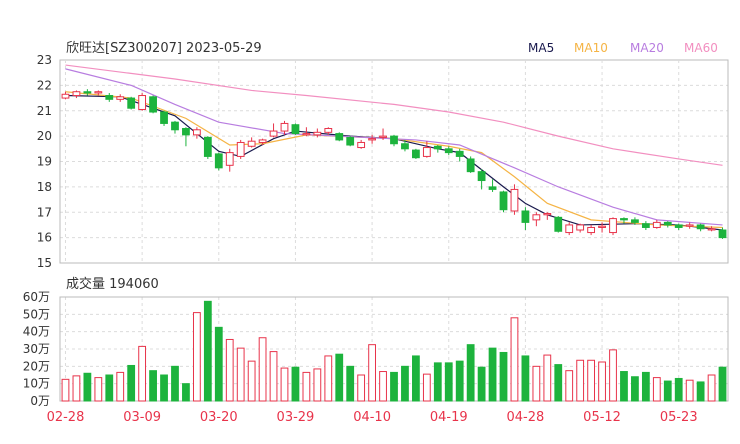 This screenshot has height=444, width=740. Describe the element at coordinates (36, 332) in the screenshot. I see `volume-tick-label: 40万` at that location.